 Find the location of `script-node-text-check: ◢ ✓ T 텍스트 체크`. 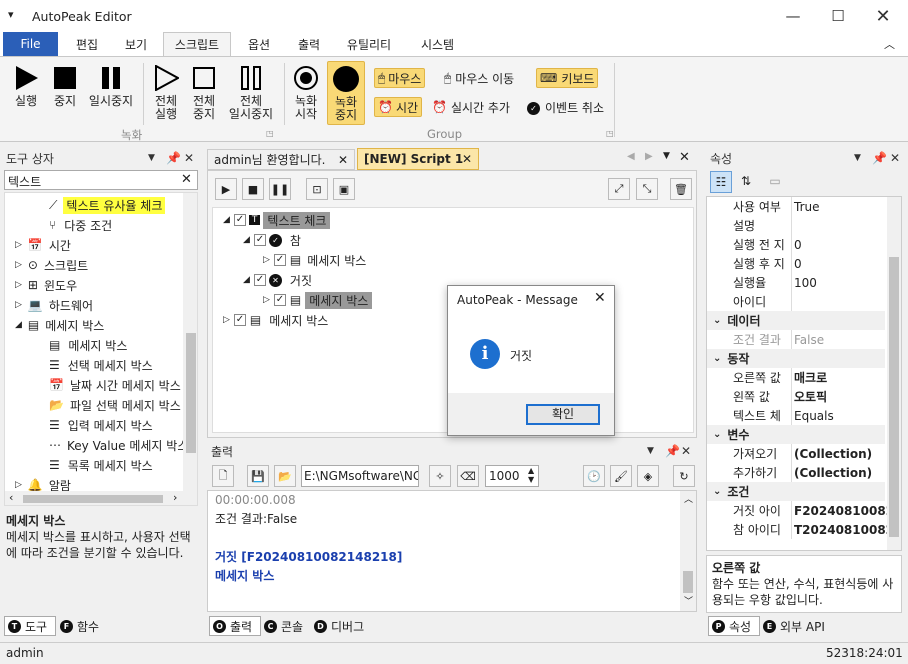

script-node-text-check: ◢ ✓ T 텍스트 체크 is located at coordinates (277, 220).